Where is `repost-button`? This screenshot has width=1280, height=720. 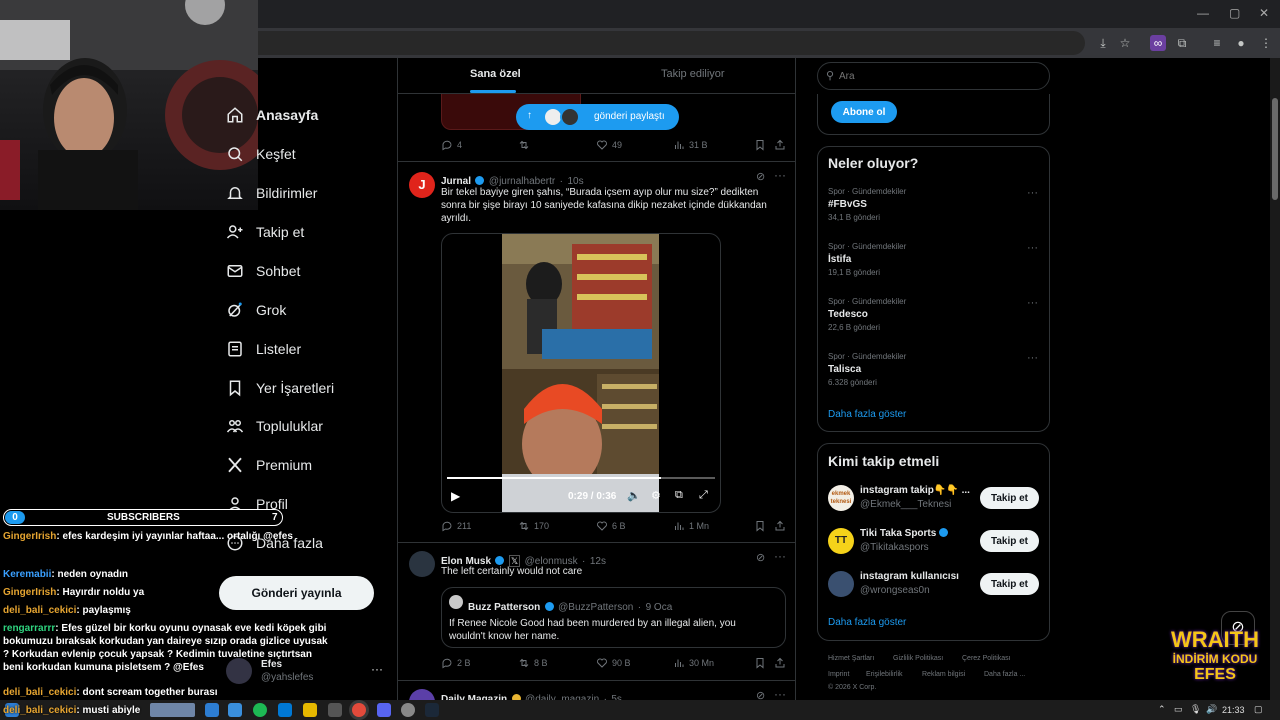
repost-button is located at coordinates (524, 145).